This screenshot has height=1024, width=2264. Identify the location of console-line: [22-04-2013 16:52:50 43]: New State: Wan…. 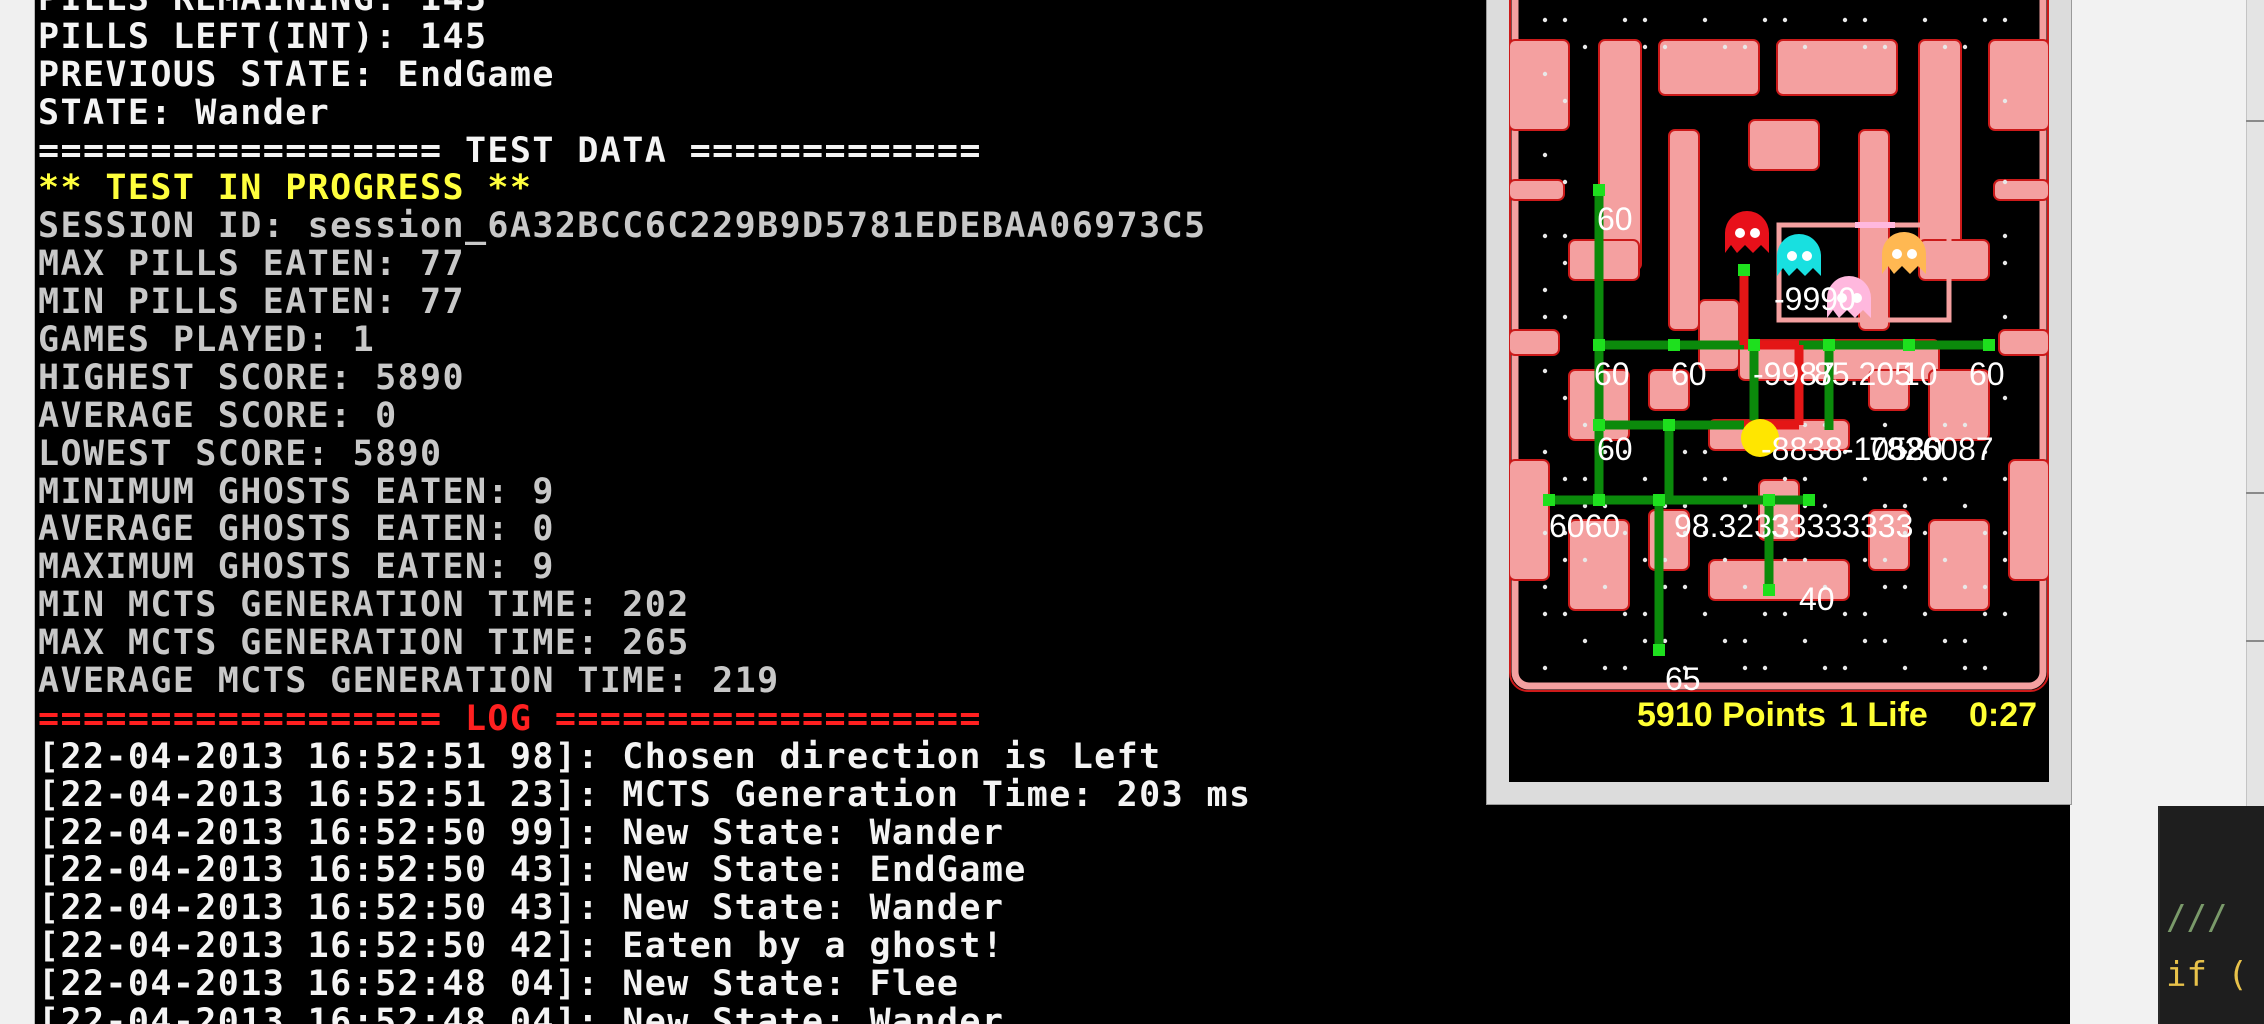
(521, 908).